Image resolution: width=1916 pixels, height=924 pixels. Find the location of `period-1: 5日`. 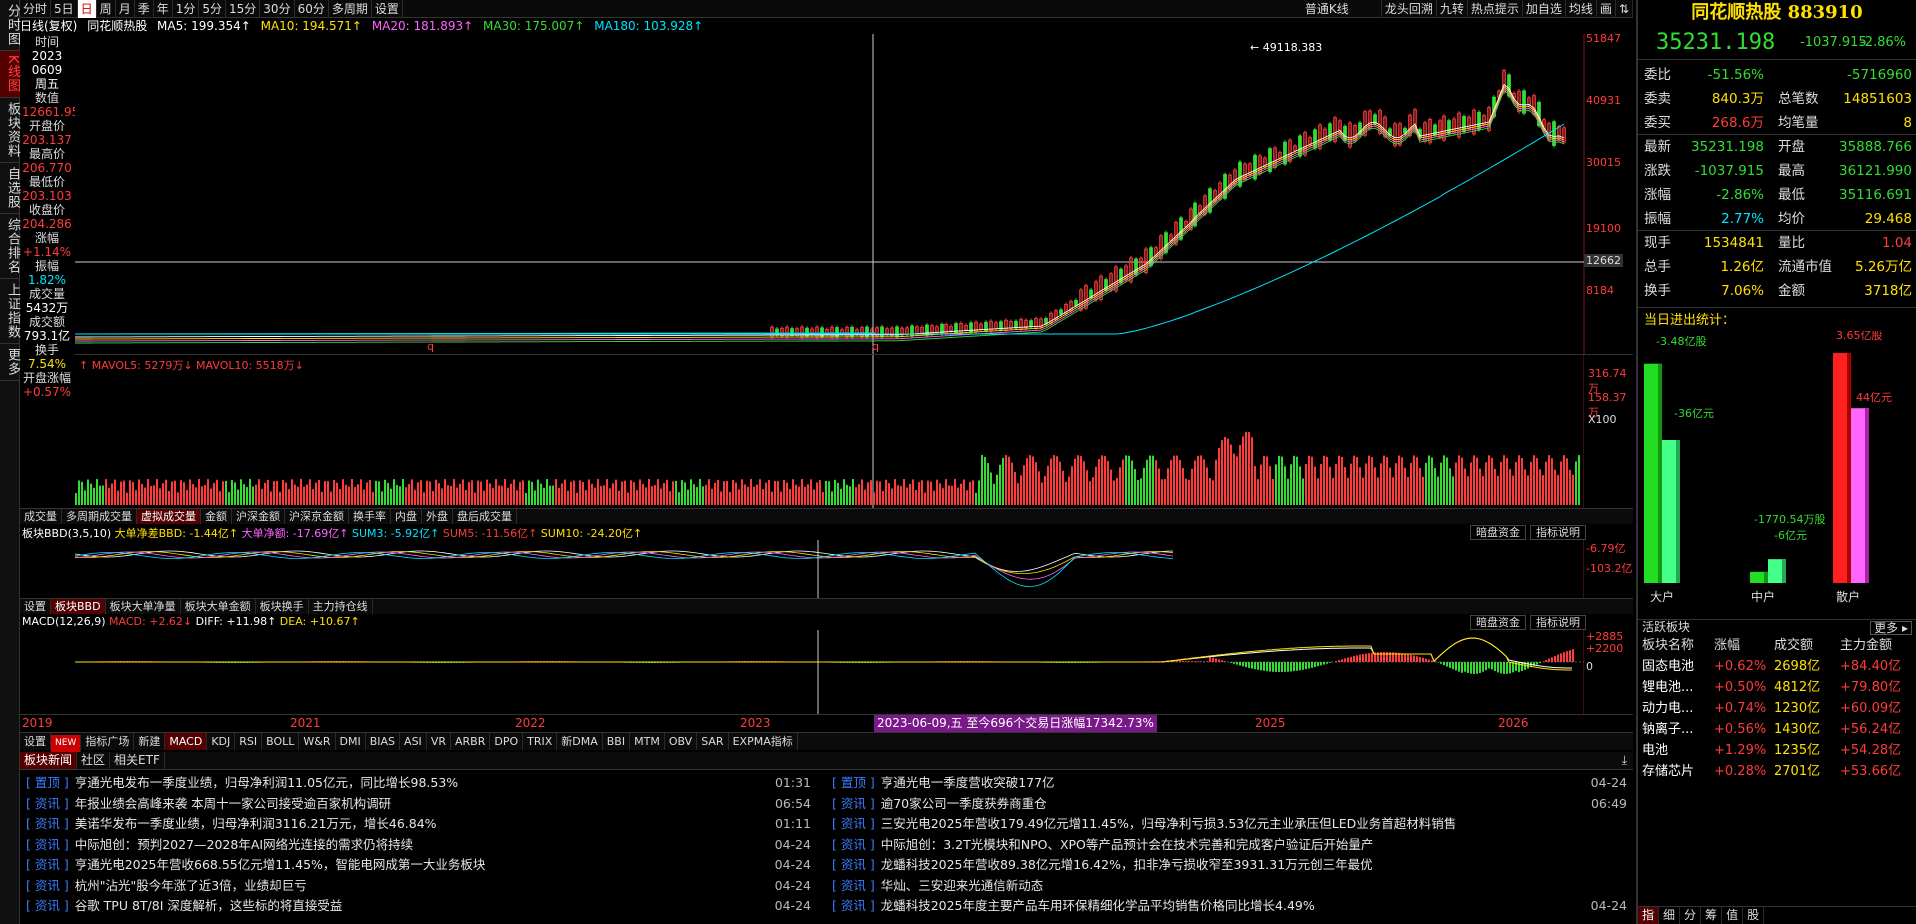

period-1: 5日 is located at coordinates (64, 9).